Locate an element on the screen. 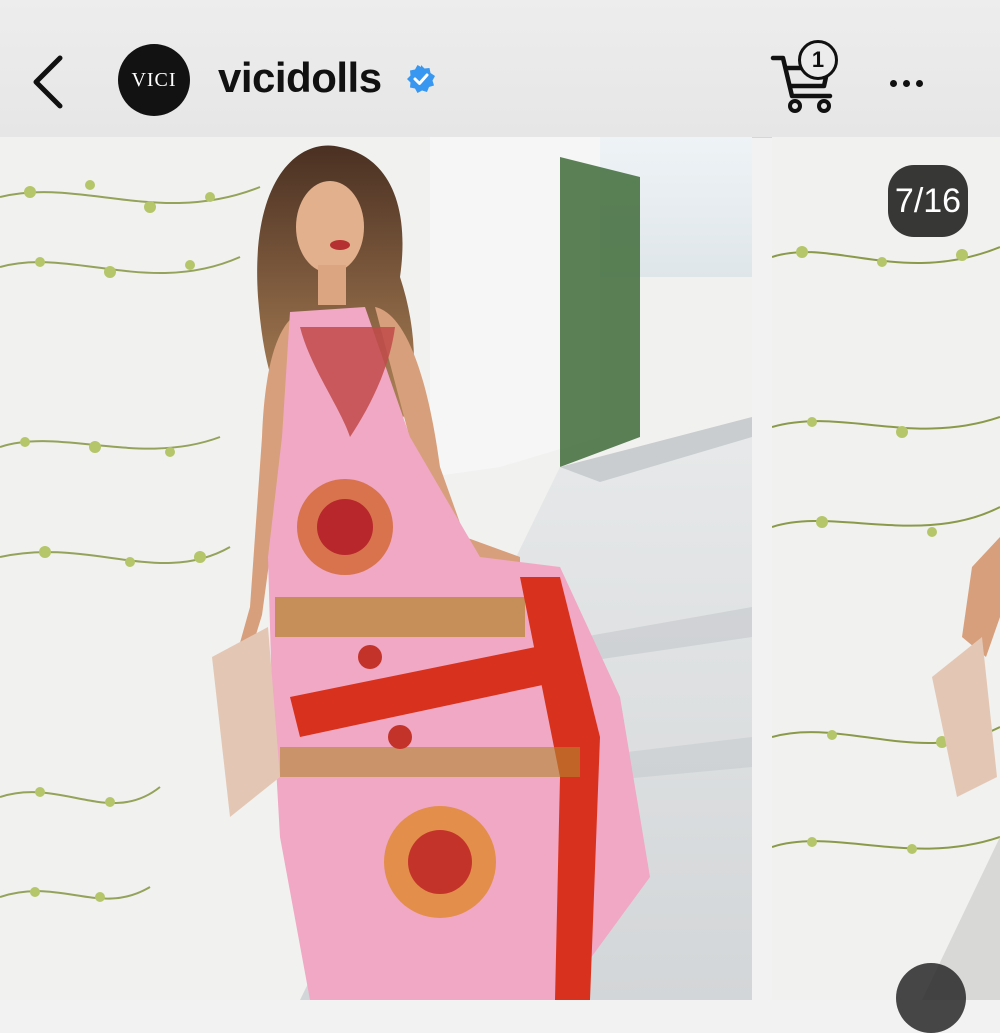  username-link: vicidolls is located at coordinates (300, 78).